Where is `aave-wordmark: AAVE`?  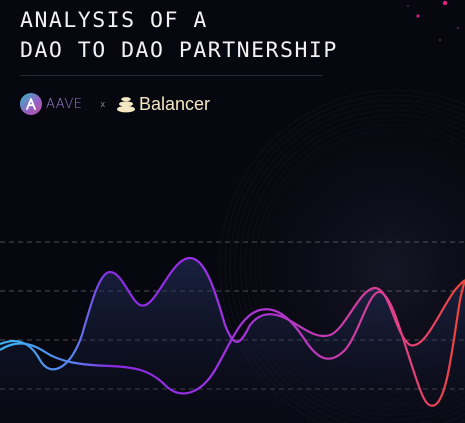
aave-wordmark: AAVE is located at coordinates (64, 104).